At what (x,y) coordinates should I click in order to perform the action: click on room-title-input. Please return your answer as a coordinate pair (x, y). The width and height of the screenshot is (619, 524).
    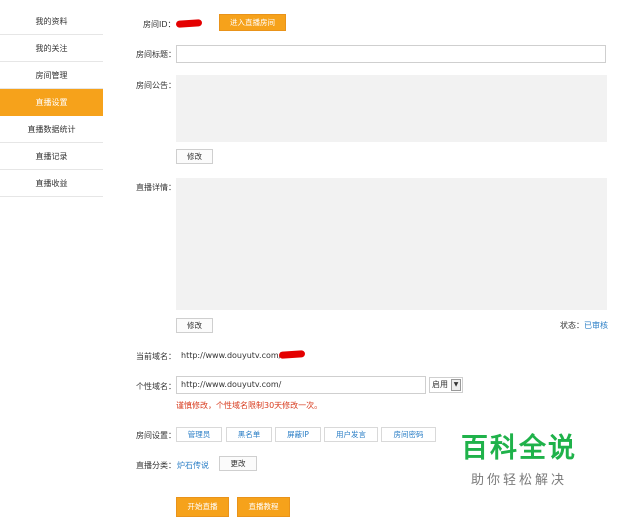
    Looking at the image, I should click on (391, 54).